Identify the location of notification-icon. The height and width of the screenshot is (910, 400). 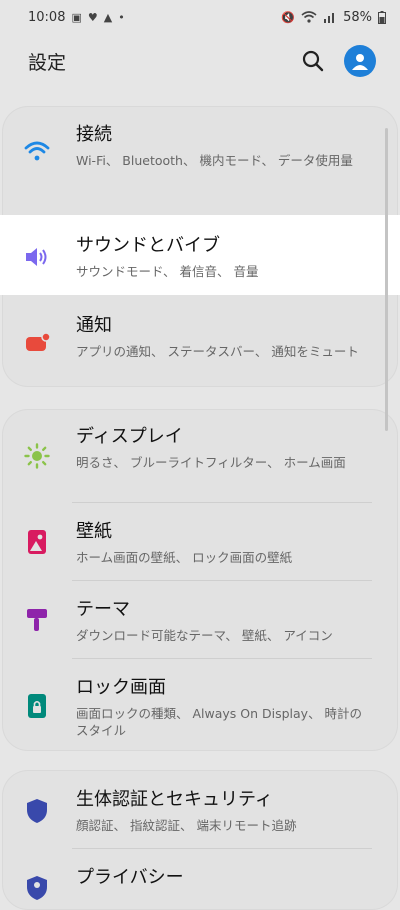
(37, 343).